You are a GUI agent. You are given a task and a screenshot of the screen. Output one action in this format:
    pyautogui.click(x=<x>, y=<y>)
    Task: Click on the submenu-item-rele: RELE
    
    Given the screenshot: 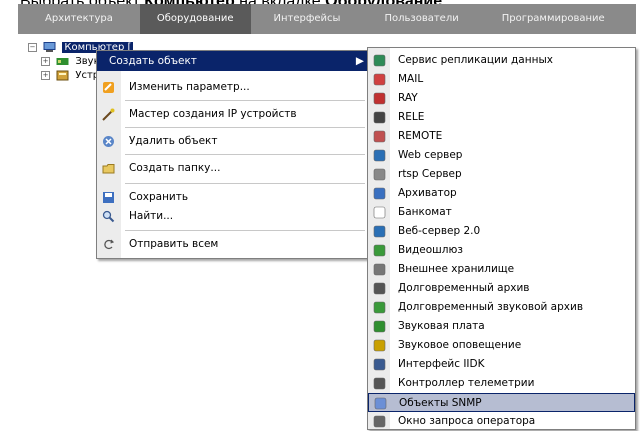 What is the action you would take?
    pyautogui.click(x=501, y=117)
    